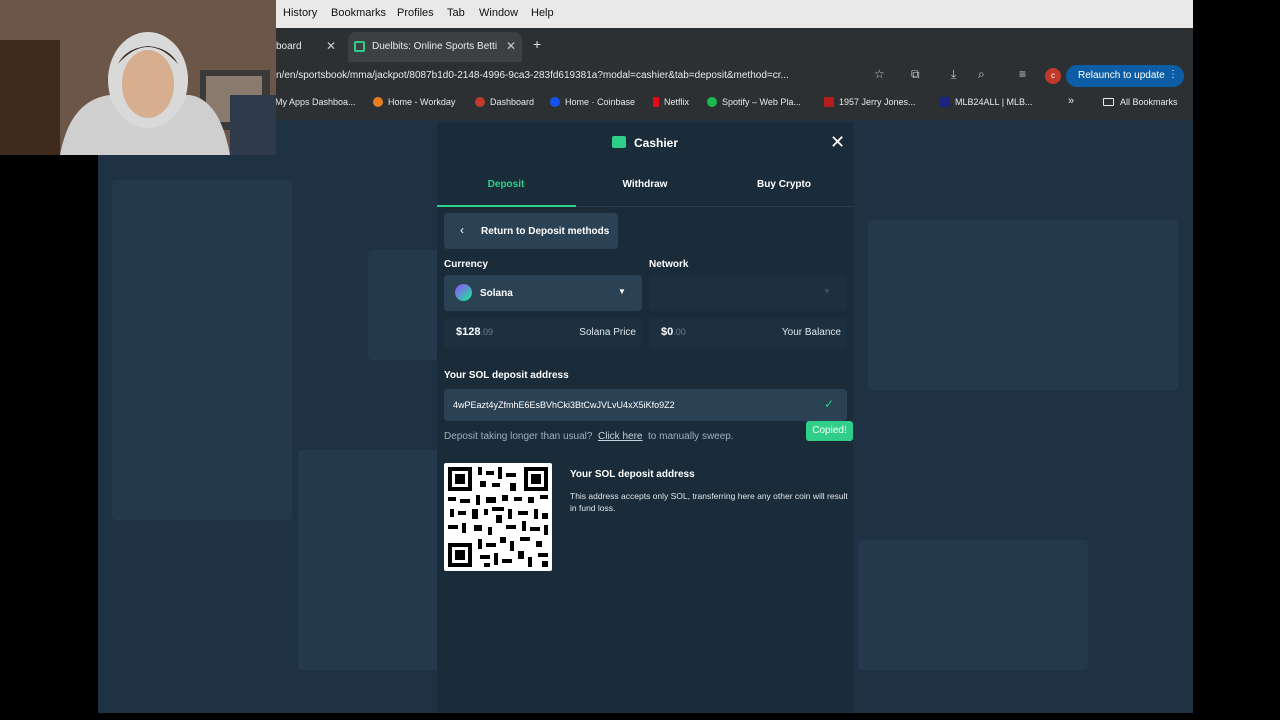 The image size is (1280, 720). I want to click on tab-inactive: board ✕, so click(312, 47).